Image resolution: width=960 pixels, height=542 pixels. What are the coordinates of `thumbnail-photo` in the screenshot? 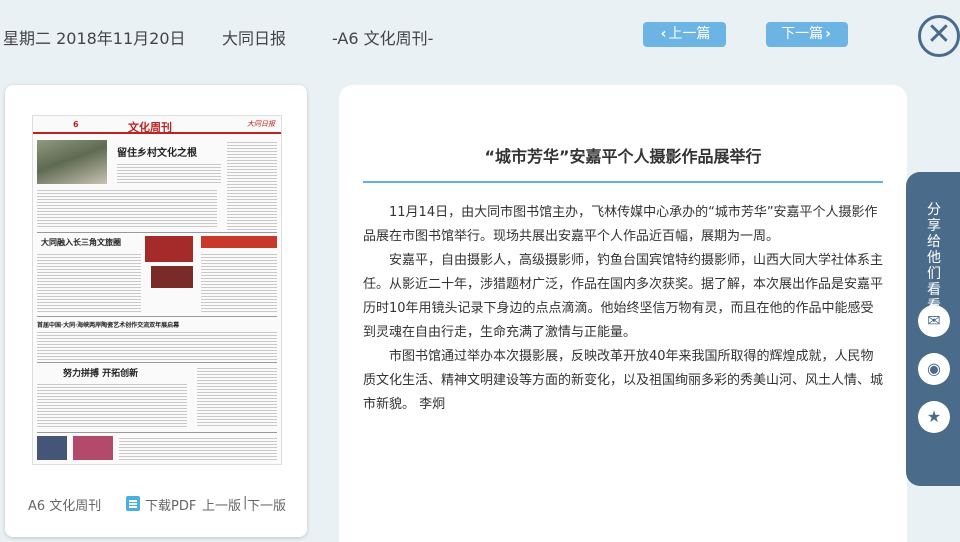 It's located at (72, 162).